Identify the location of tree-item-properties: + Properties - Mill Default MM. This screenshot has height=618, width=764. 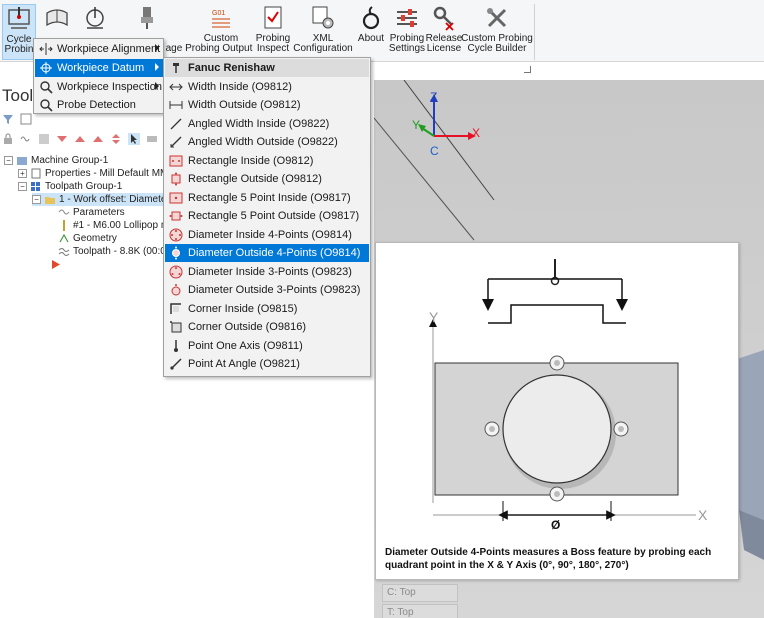
(93, 173).